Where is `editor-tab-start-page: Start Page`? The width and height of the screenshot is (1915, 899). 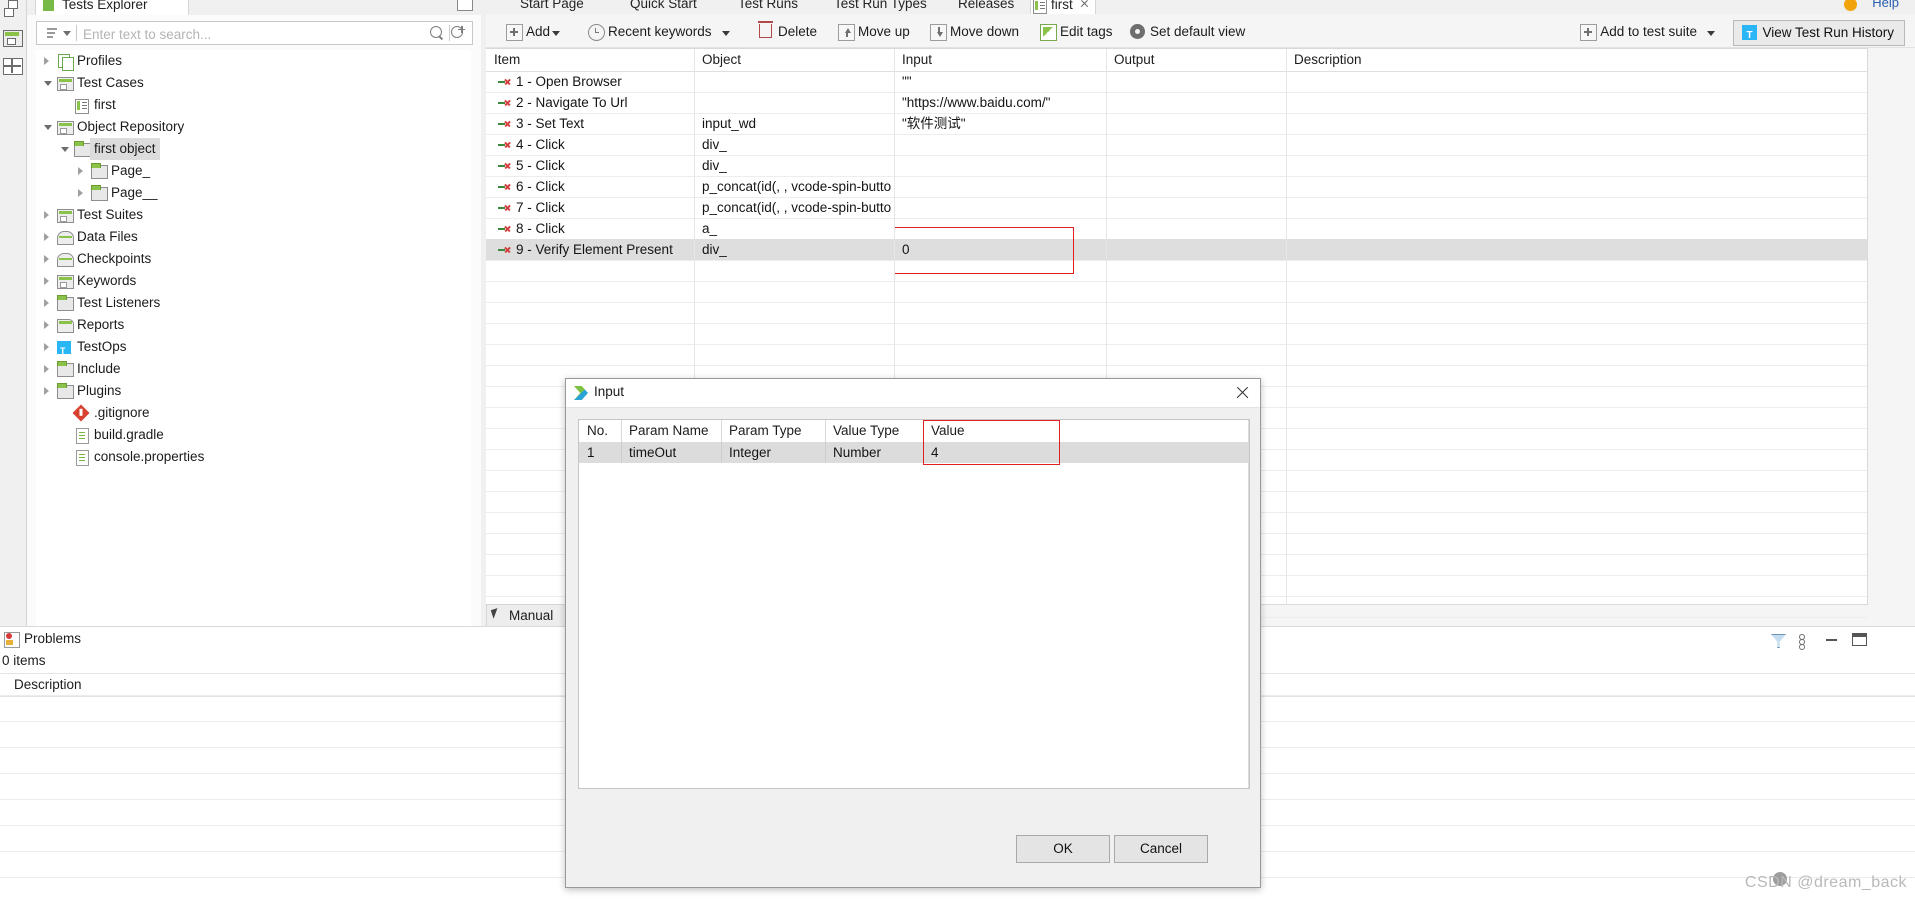
editor-tab-start-page: Start Page is located at coordinates (542, 7).